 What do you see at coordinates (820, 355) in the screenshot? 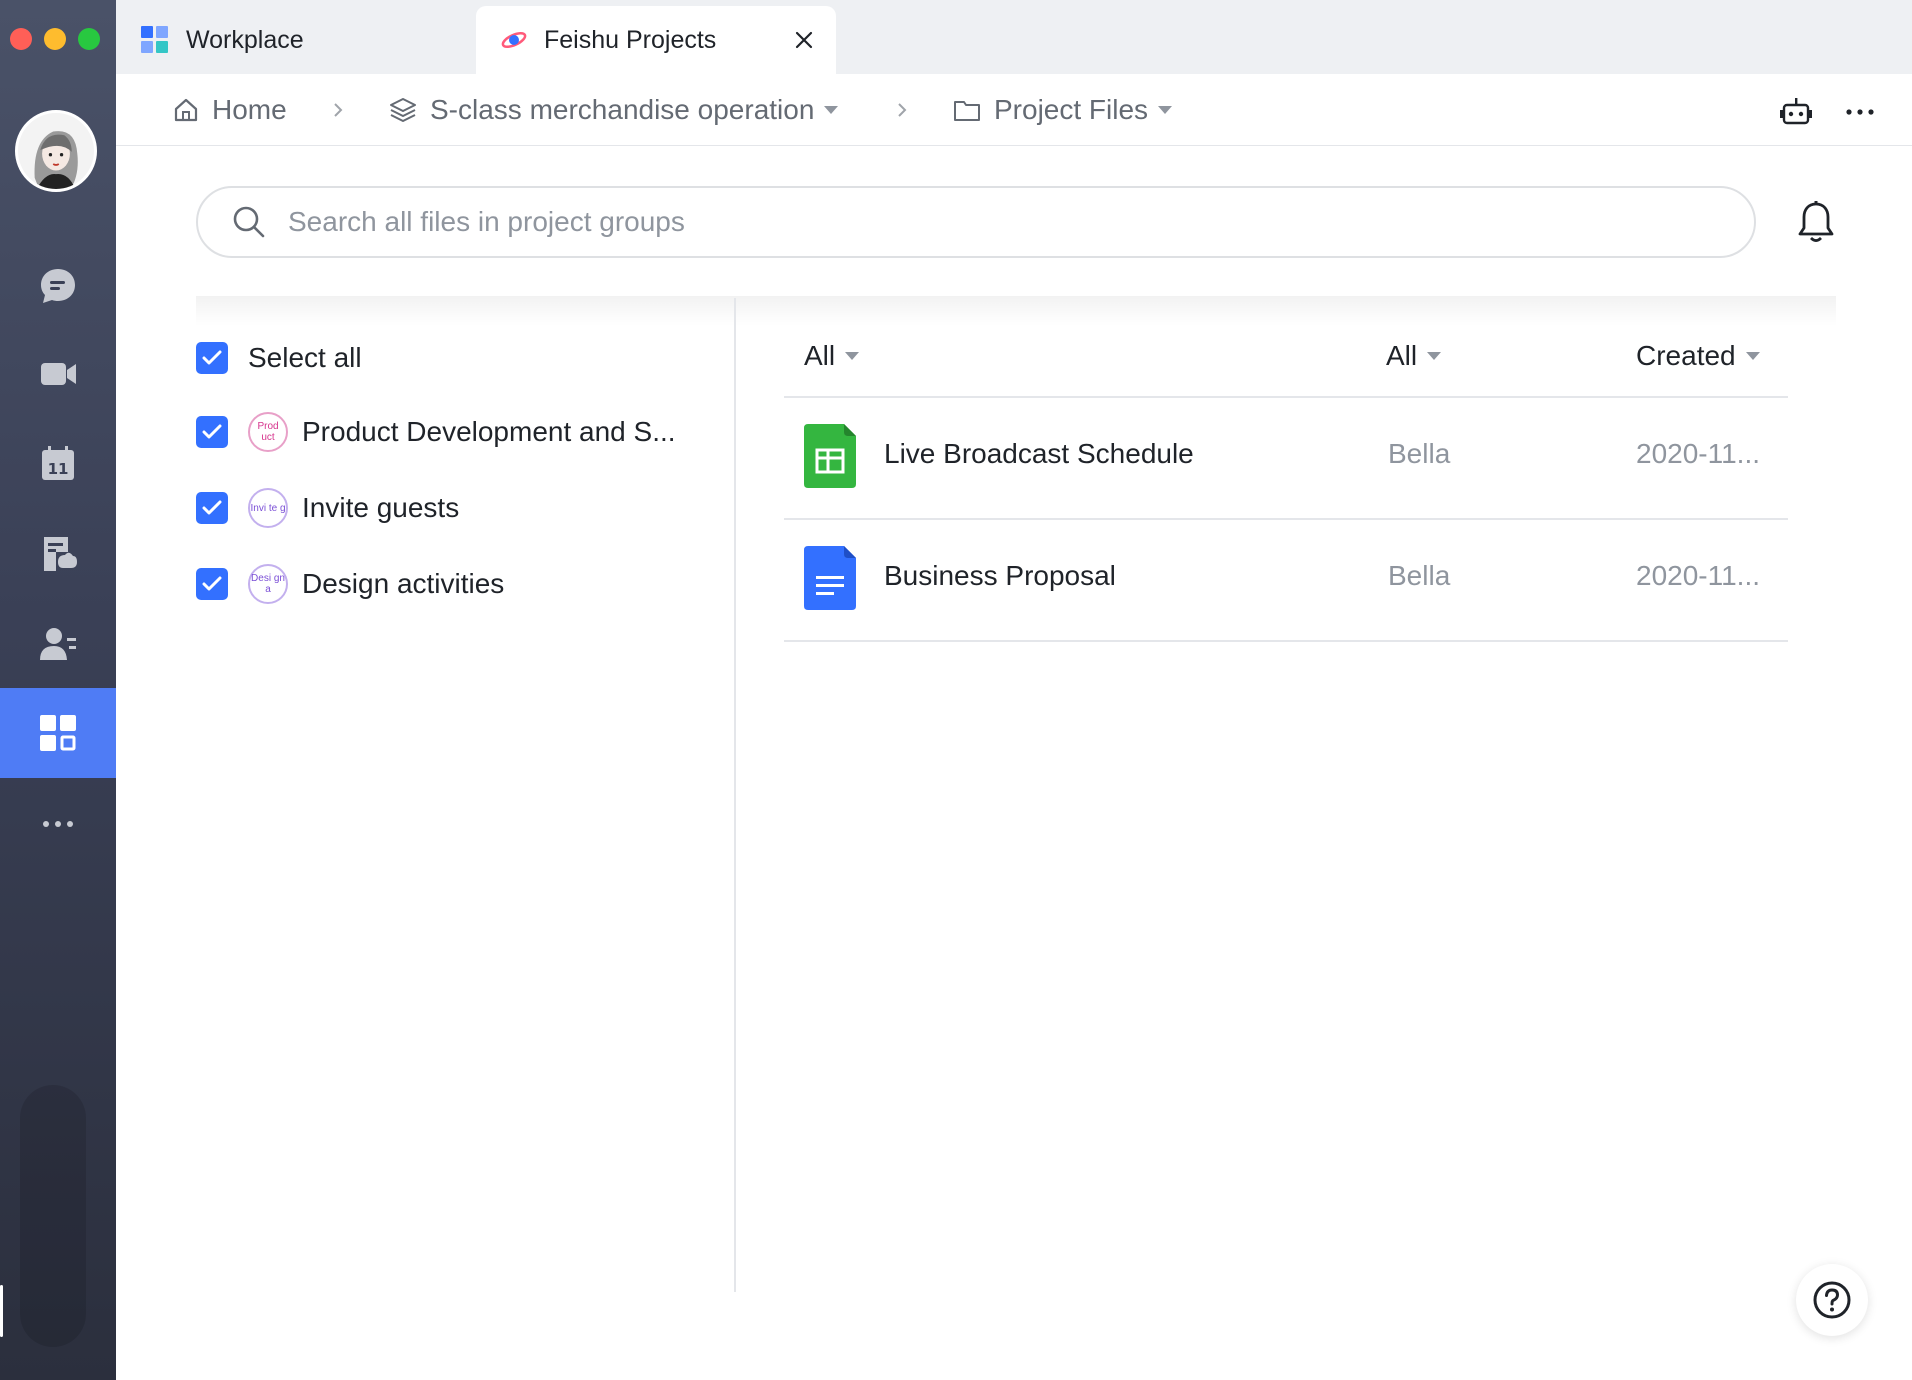
I see `type-filter-label: All` at bounding box center [820, 355].